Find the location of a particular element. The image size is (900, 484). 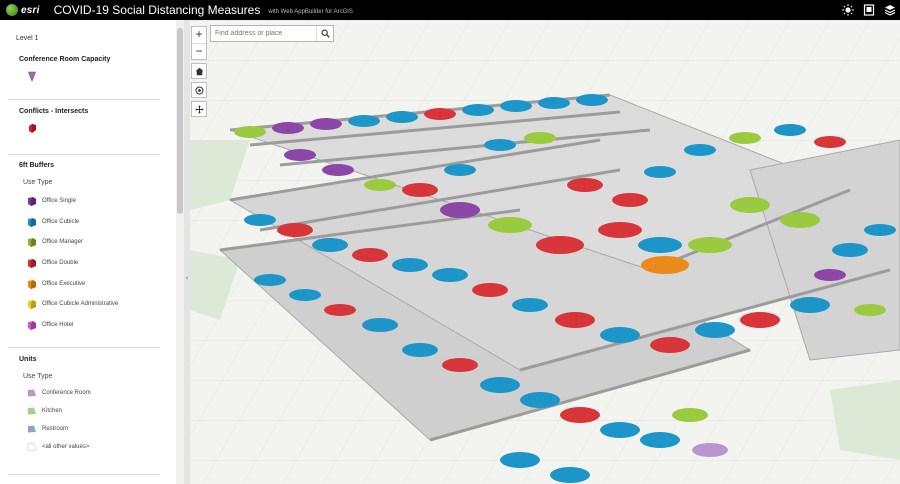

triangle-marker-icon is located at coordinates (32, 76).